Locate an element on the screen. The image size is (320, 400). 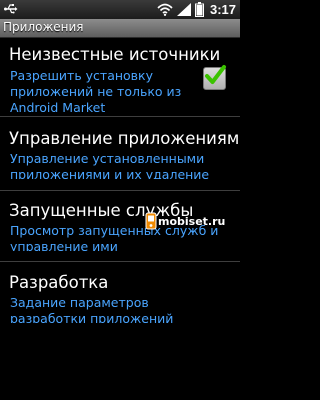
unknown-sources-checkbox is located at coordinates (214, 77).